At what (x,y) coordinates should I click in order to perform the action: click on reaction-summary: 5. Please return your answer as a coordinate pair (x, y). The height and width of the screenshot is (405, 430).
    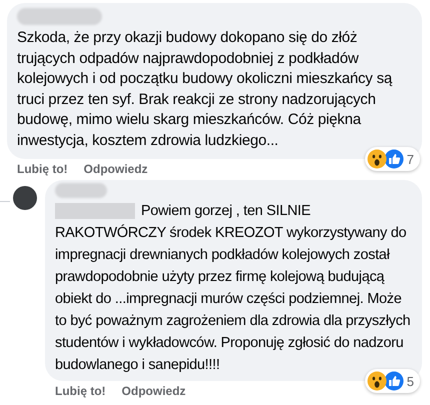
    Looking at the image, I should click on (392, 381).